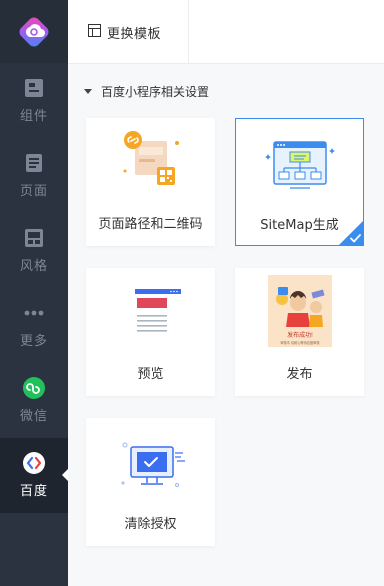 Image resolution: width=384 pixels, height=586 pixels. I want to click on style-icon, so click(34, 238).